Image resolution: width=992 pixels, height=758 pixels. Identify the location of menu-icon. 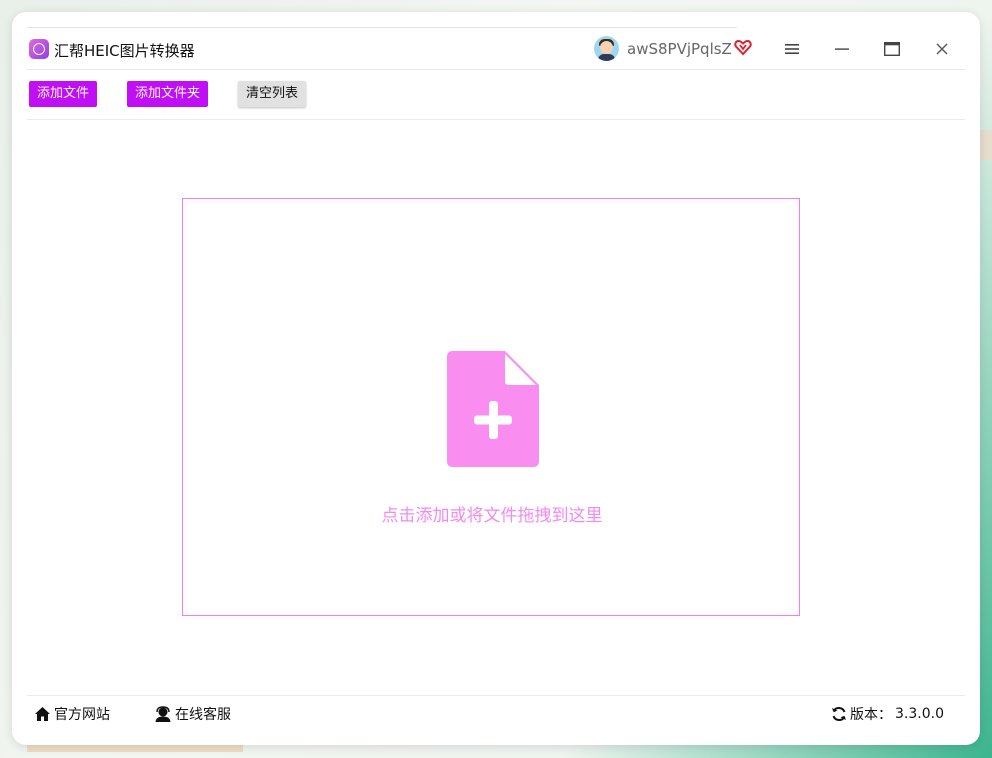
(792, 49).